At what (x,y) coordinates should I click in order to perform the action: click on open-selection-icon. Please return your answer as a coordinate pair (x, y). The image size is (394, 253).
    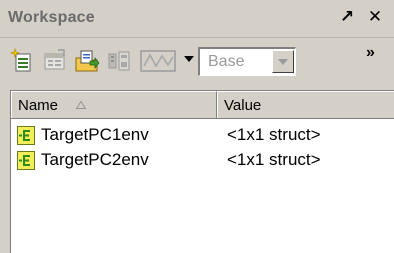
    Looking at the image, I should click on (55, 61).